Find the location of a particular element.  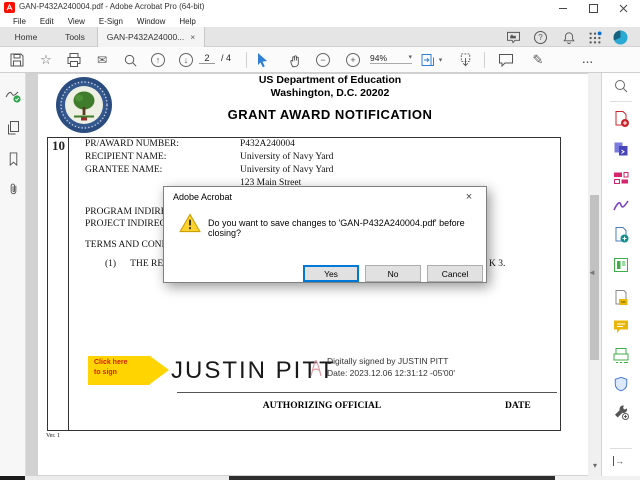

click-to-sign-tag: Click here to sign is located at coordinates (119, 370).